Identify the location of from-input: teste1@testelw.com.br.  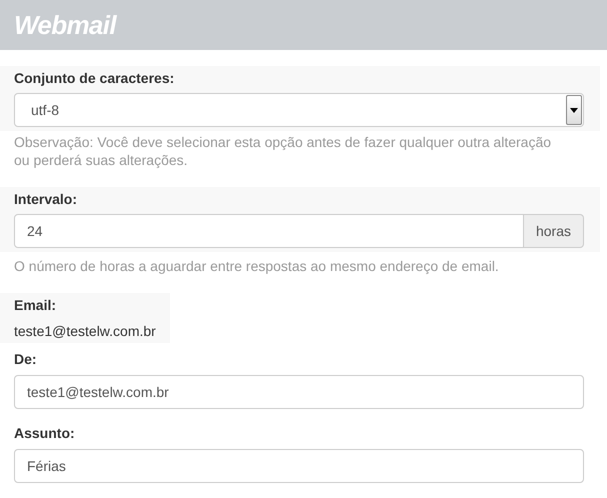
(299, 392).